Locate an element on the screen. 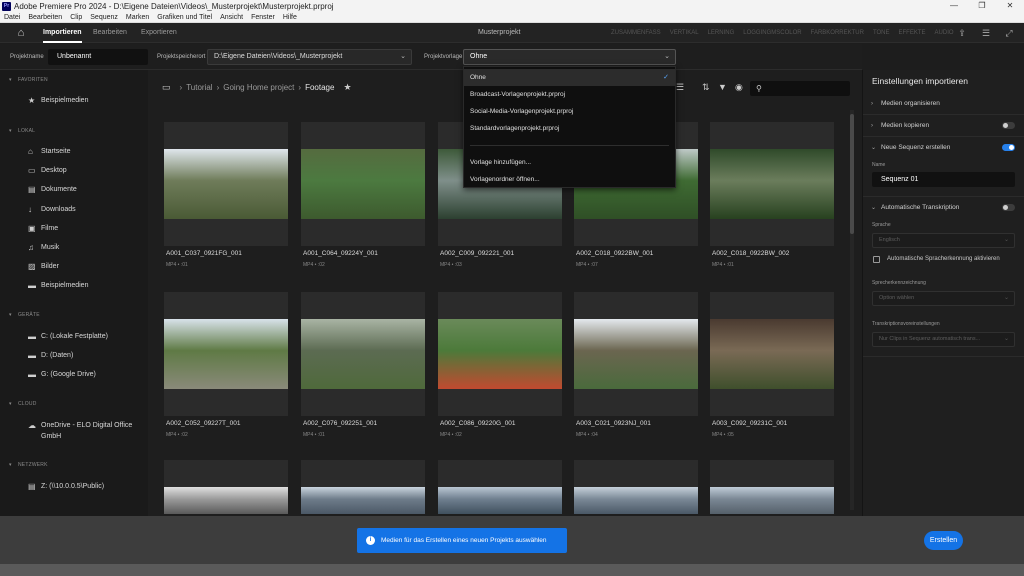 The width and height of the screenshot is (1024, 576). workspace-tab: TONE is located at coordinates (881, 33).